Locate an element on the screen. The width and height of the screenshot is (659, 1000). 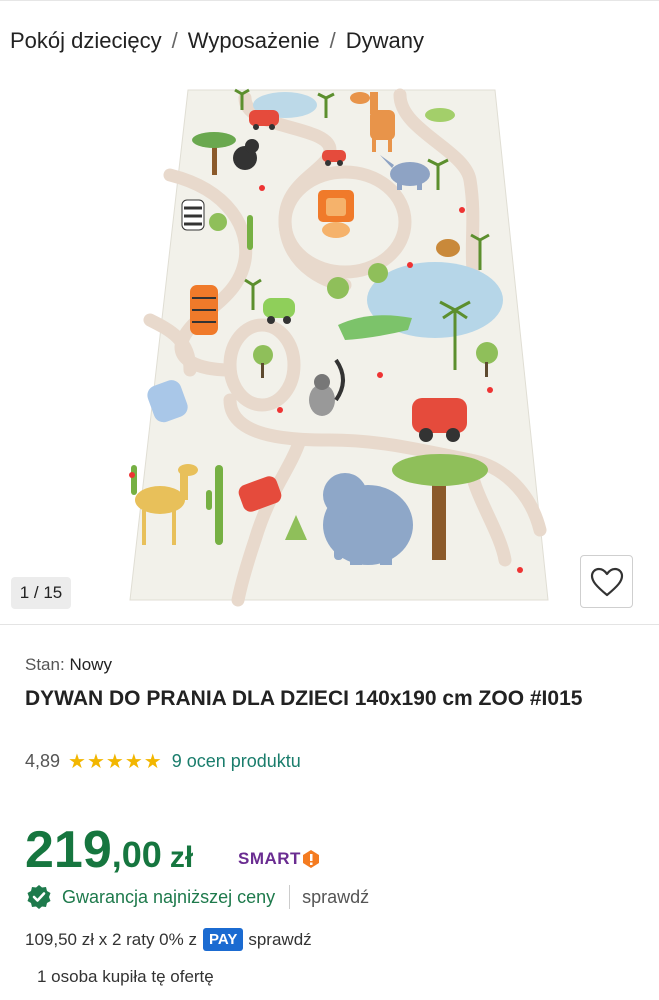
section-divider is located at coordinates (329, 624).